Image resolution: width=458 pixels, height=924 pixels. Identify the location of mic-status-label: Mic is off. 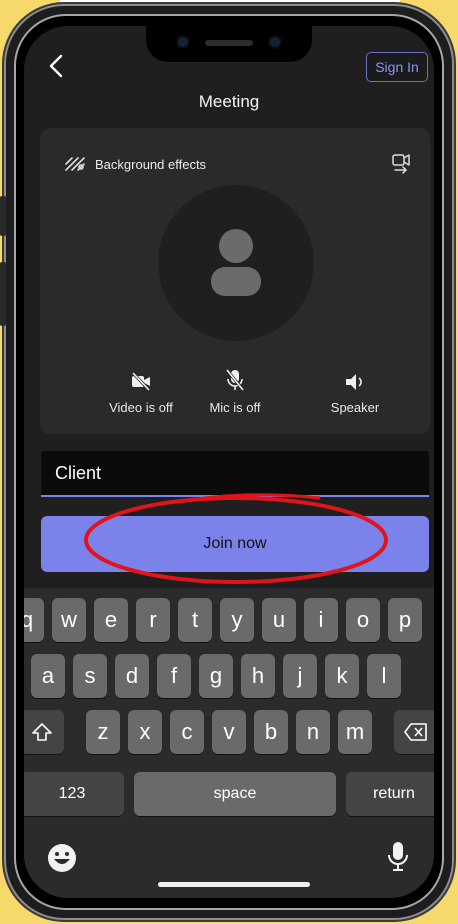
(235, 407).